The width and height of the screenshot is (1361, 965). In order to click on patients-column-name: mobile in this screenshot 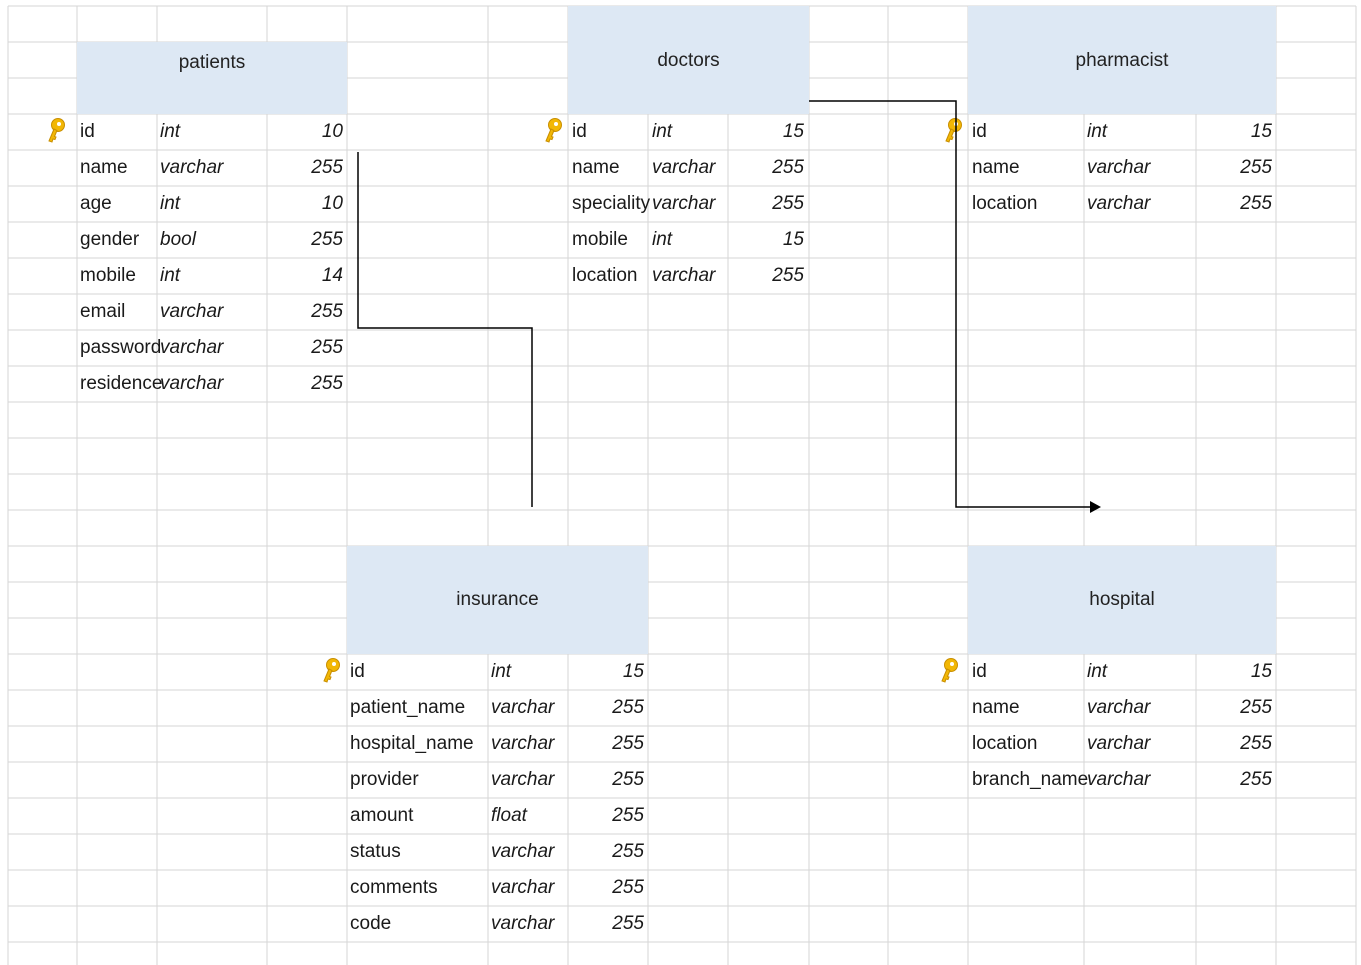, I will do `click(108, 275)`.